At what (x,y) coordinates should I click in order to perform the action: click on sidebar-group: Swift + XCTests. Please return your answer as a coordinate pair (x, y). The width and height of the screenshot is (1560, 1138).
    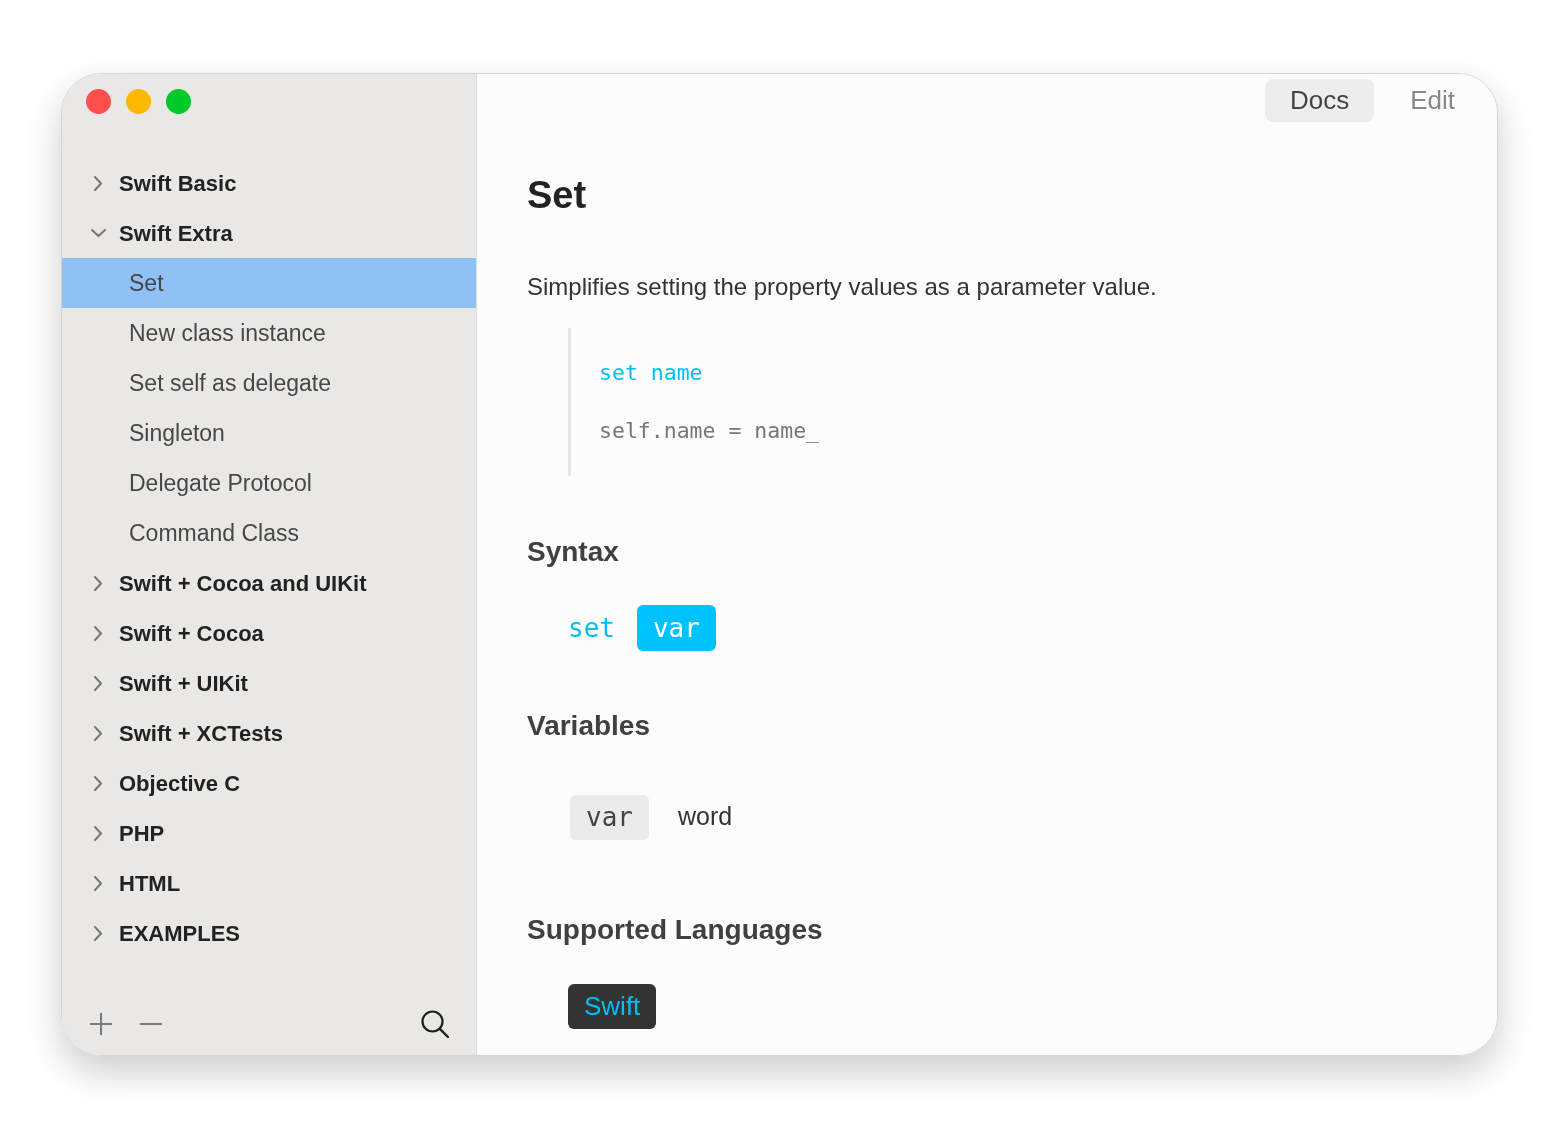
    Looking at the image, I should click on (269, 733).